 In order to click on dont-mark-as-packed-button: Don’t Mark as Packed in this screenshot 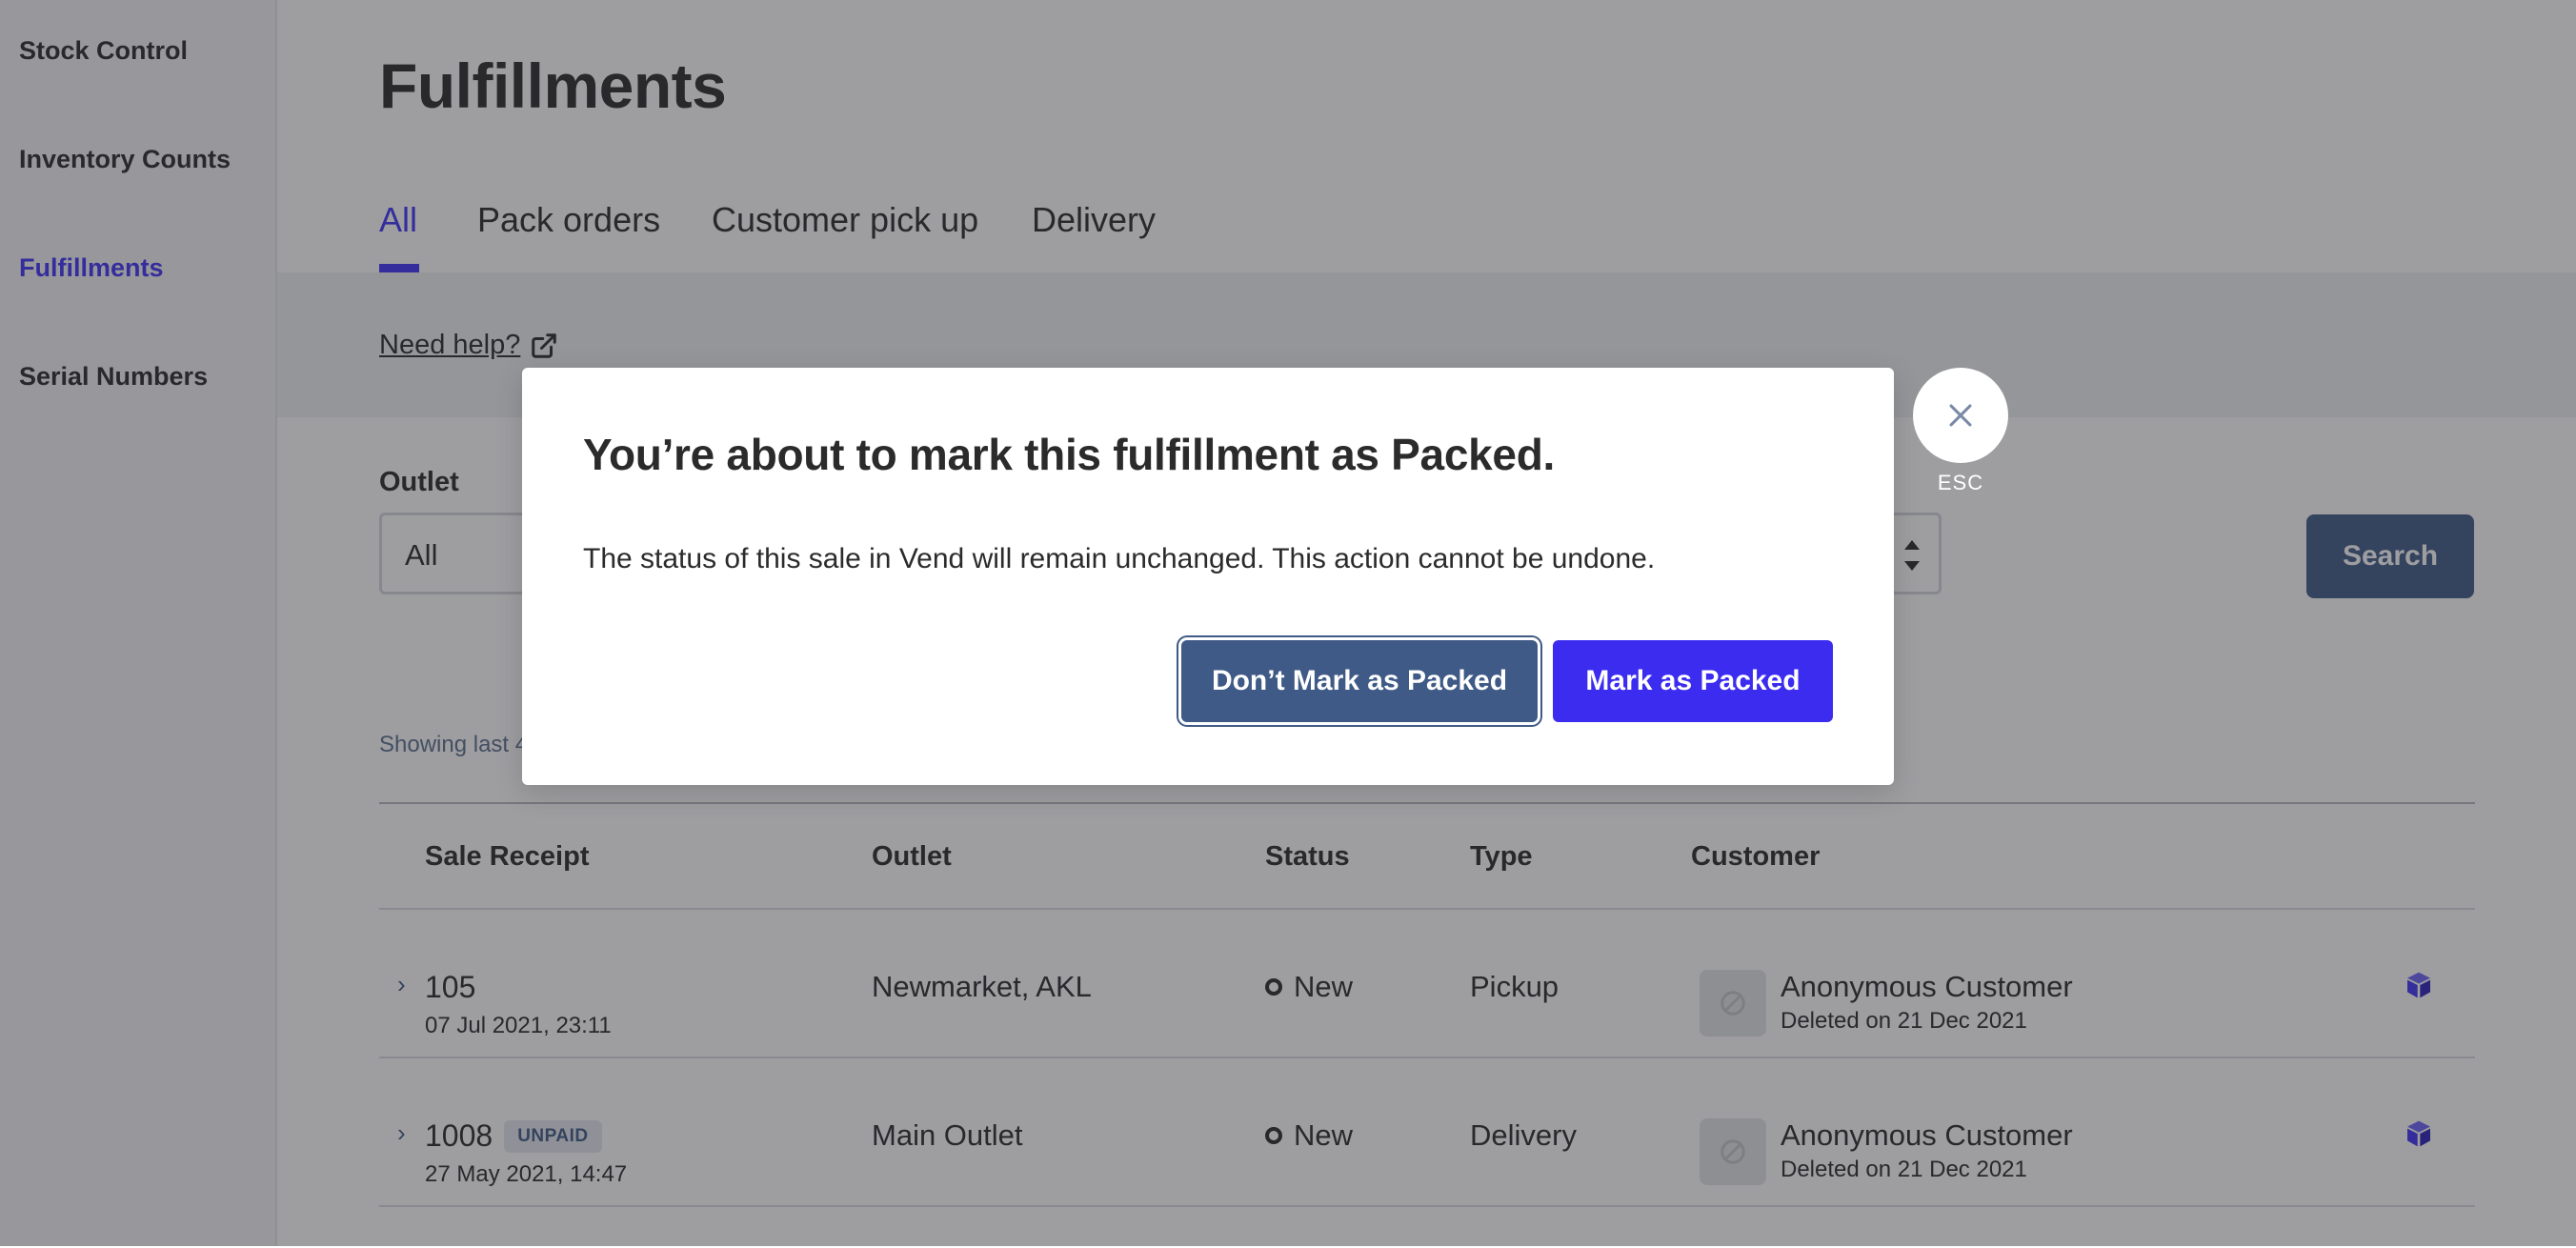, I will do `click(1360, 681)`.